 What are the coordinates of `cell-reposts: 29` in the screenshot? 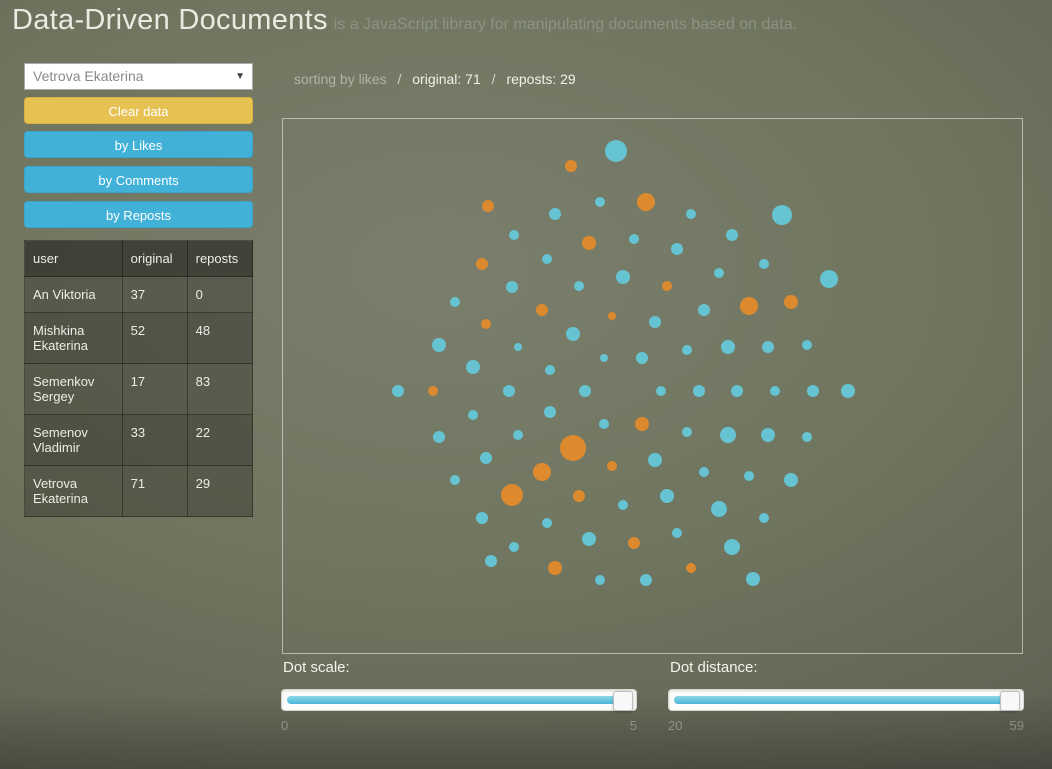 It's located at (220, 491).